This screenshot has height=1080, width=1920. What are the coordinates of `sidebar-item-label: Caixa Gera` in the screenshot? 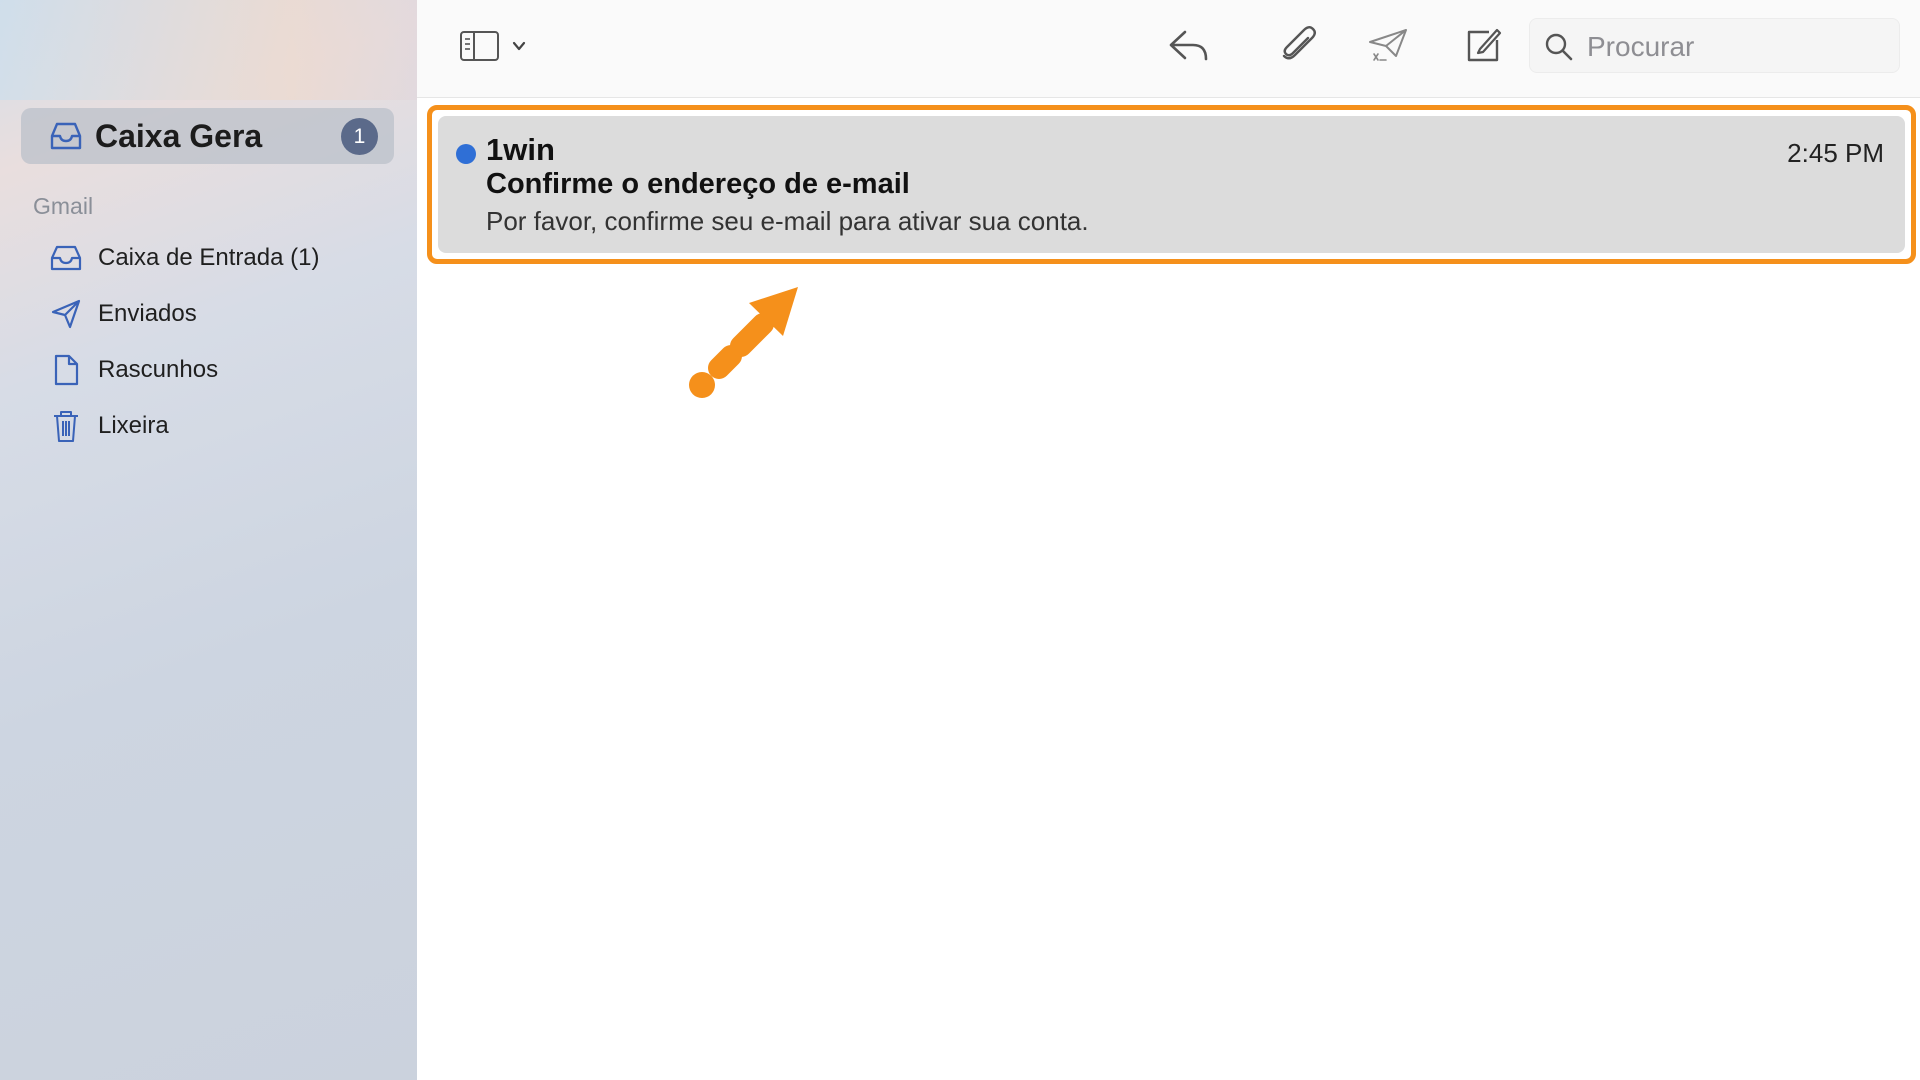 It's located at (179, 136).